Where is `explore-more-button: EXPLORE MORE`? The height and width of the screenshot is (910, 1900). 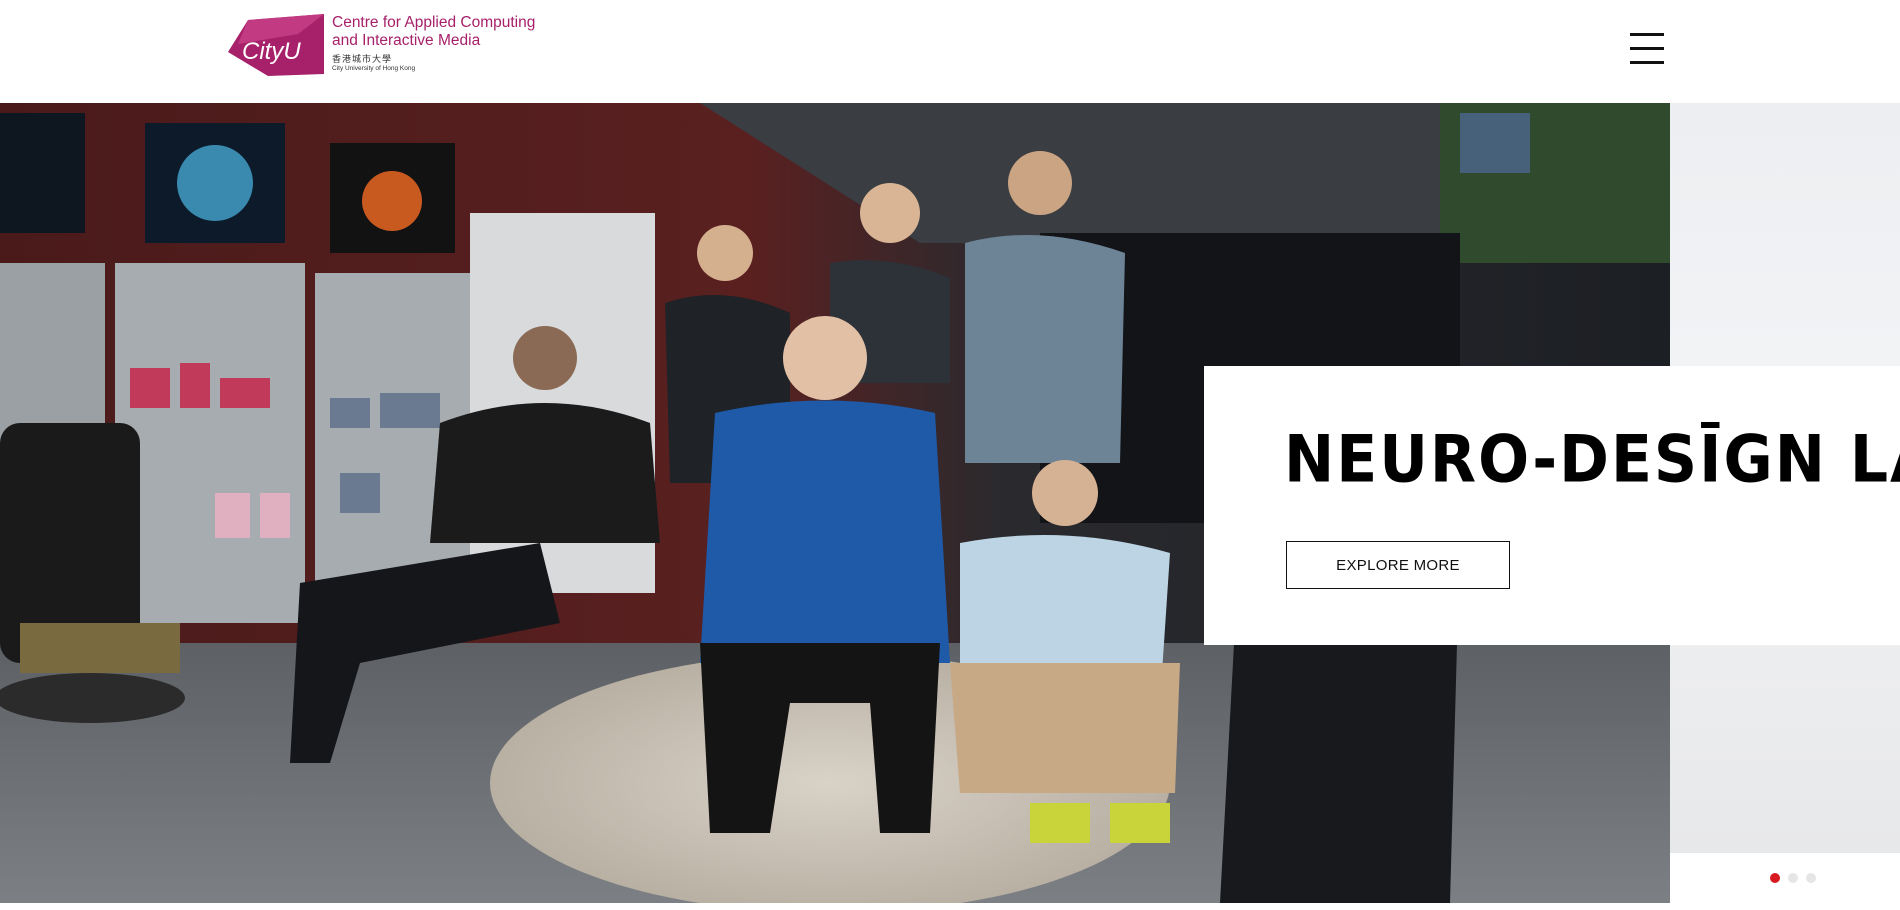
explore-more-button: EXPLORE MORE is located at coordinates (1398, 565).